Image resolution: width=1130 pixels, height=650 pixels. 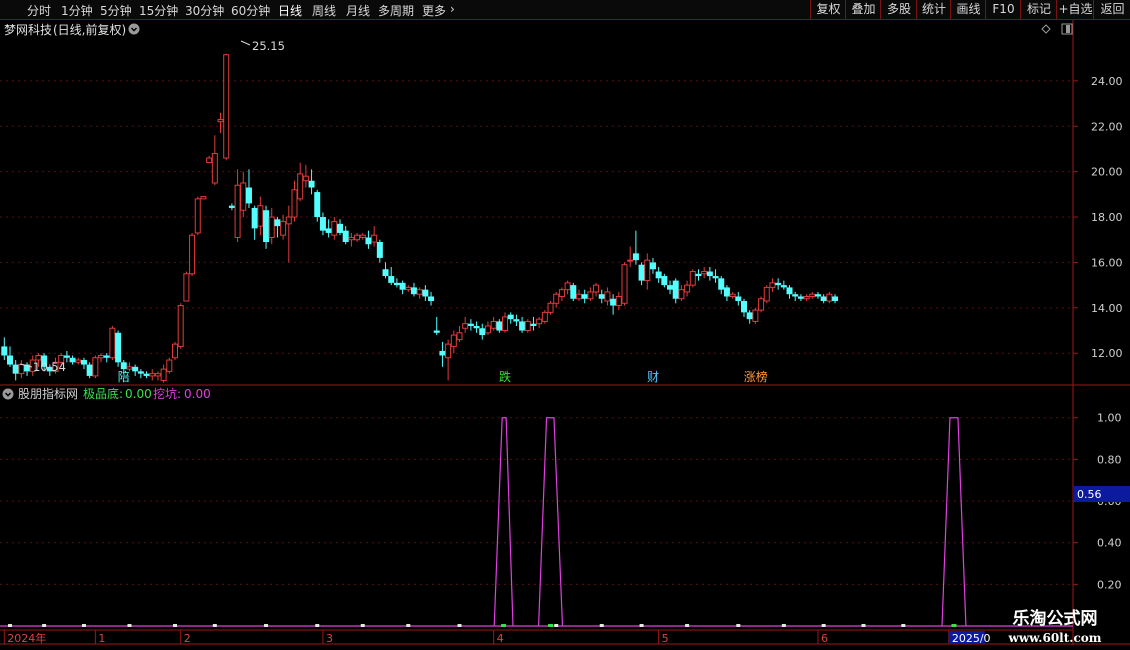 I want to click on event-label-2: 财, so click(x=653, y=377).